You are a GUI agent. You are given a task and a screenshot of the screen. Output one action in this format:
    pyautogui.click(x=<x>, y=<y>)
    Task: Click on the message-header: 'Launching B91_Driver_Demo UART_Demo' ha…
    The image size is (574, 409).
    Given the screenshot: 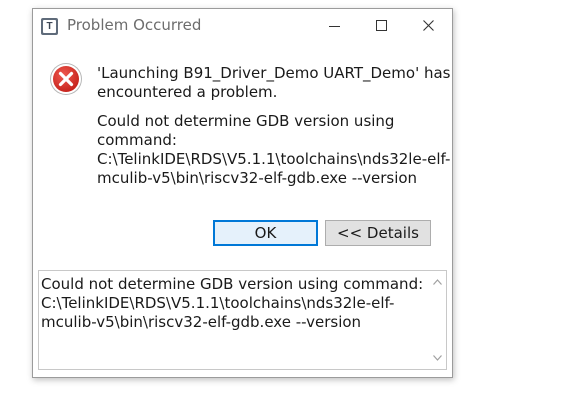 What is the action you would take?
    pyautogui.click(x=273, y=83)
    